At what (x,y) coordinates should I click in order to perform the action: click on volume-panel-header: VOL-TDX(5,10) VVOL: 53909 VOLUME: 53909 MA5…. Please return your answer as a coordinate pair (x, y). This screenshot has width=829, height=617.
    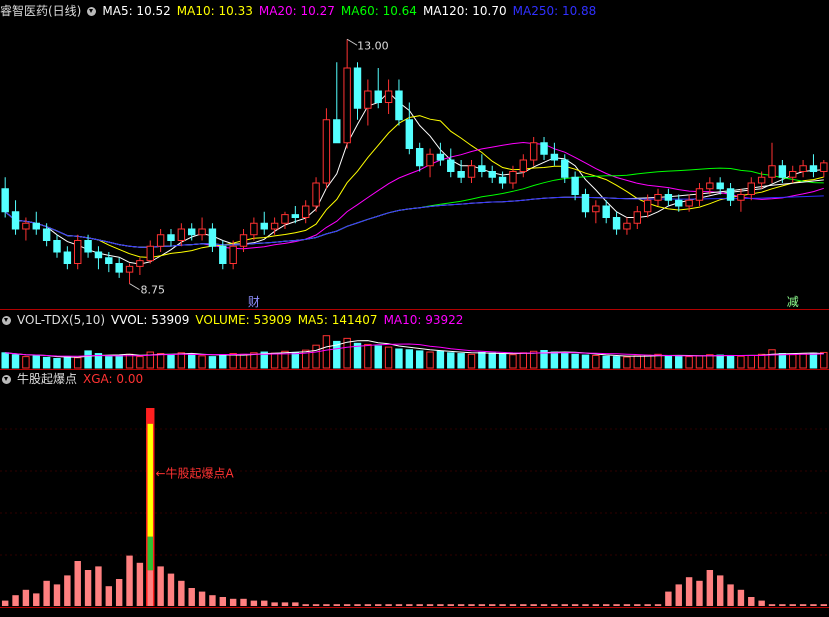
    Looking at the image, I should click on (237, 320).